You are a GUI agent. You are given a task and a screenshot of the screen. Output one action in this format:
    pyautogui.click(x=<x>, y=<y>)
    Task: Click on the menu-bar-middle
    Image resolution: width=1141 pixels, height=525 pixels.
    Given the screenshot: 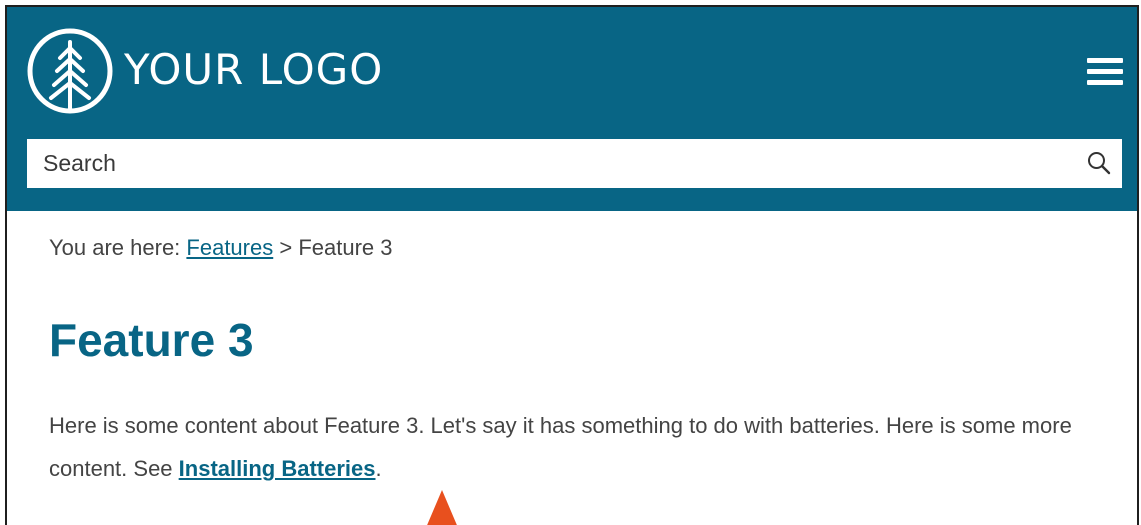 What is the action you would take?
    pyautogui.click(x=1105, y=71)
    